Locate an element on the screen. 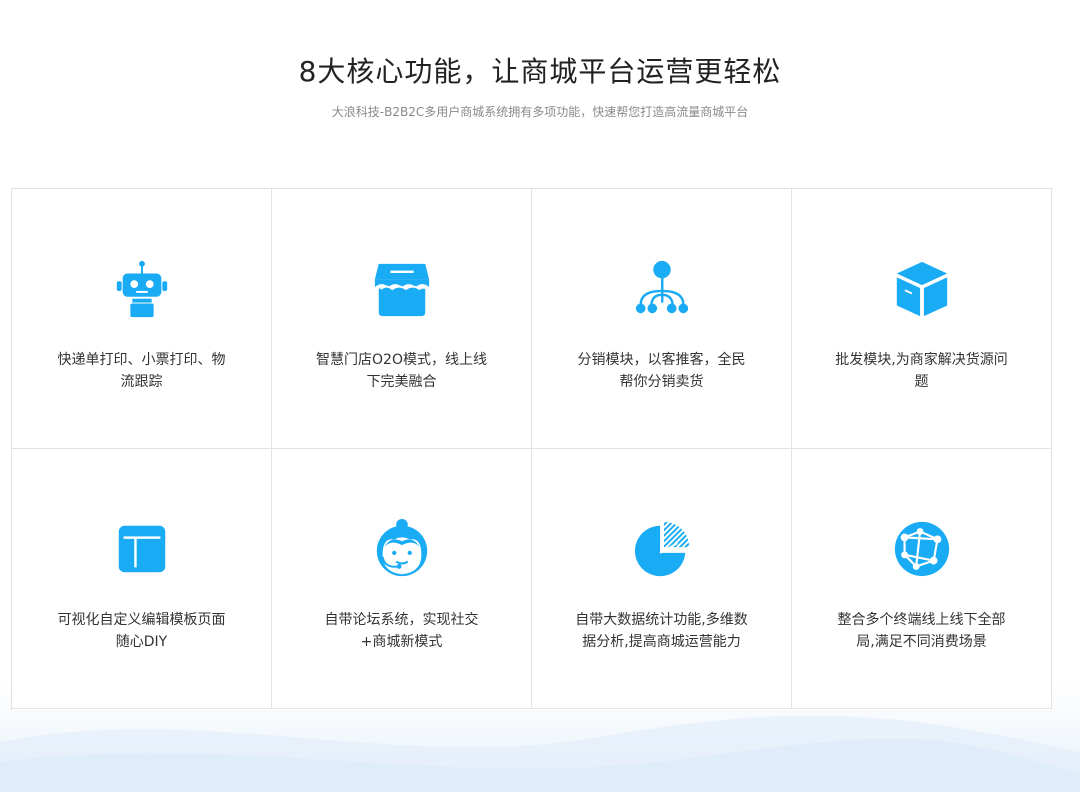 The height and width of the screenshot is (792, 1080). feature-card-wholesale: 批发模块,为商家解决货源问题 is located at coordinates (922, 319).